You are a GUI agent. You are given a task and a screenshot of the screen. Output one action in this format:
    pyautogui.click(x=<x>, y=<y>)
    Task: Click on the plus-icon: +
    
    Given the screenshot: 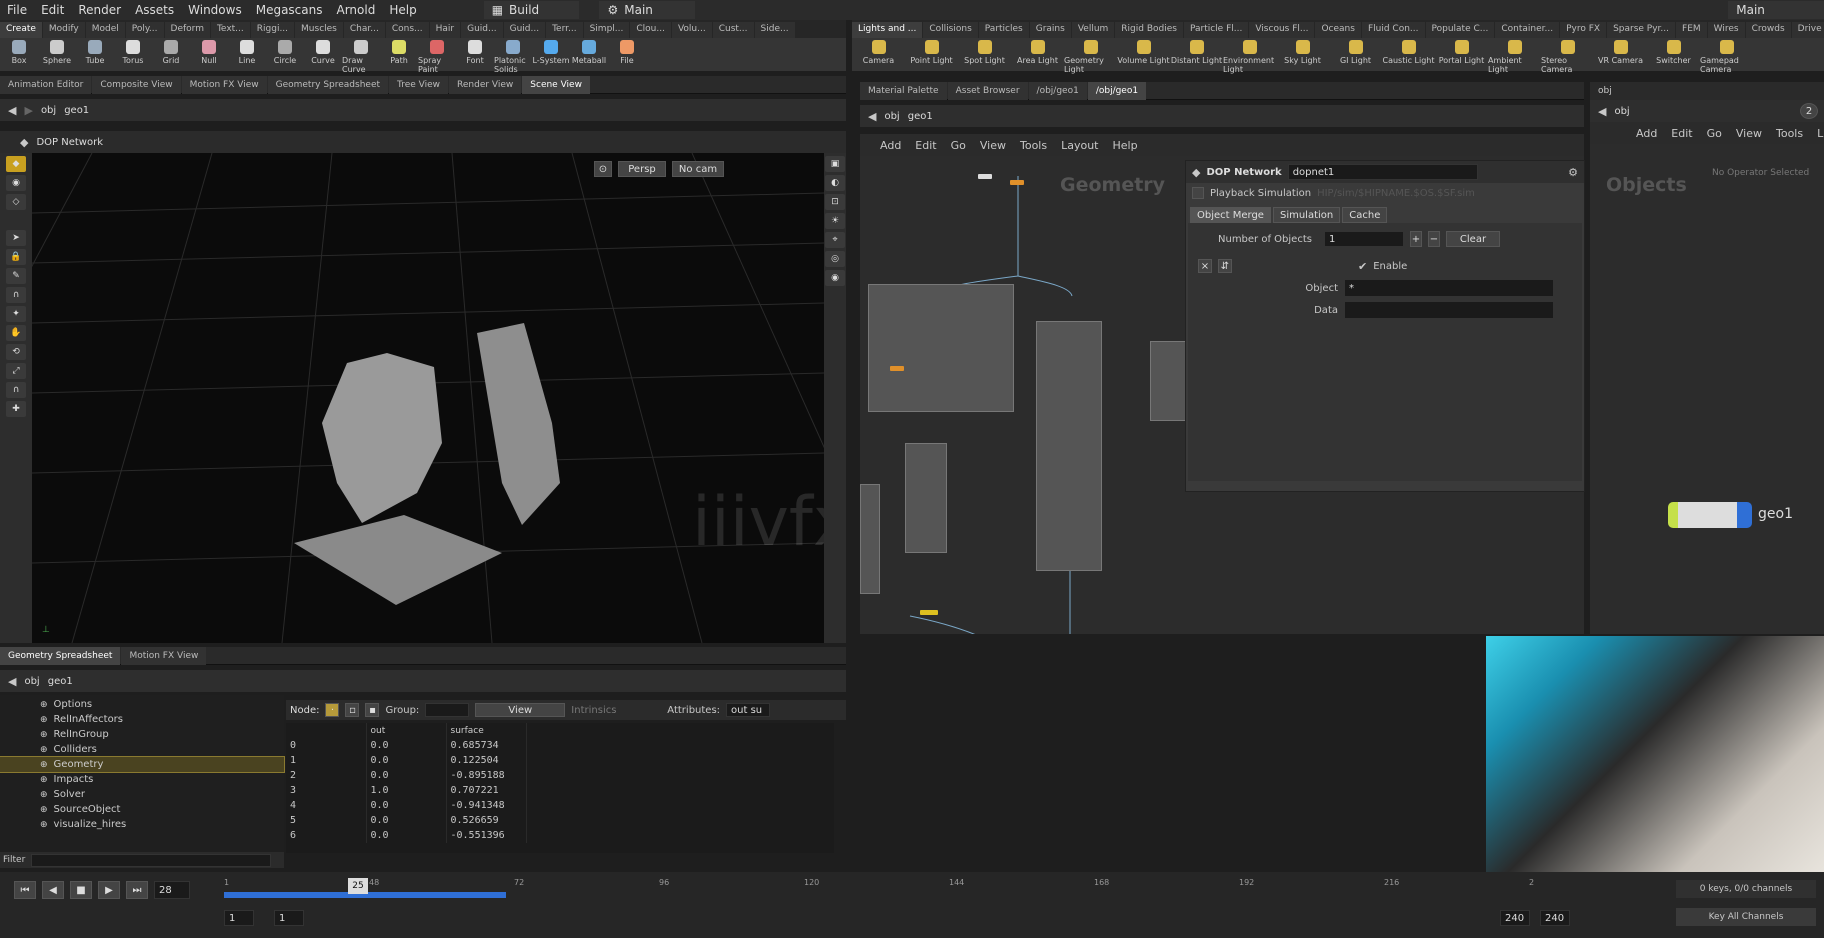 What is the action you would take?
    pyautogui.click(x=1416, y=239)
    